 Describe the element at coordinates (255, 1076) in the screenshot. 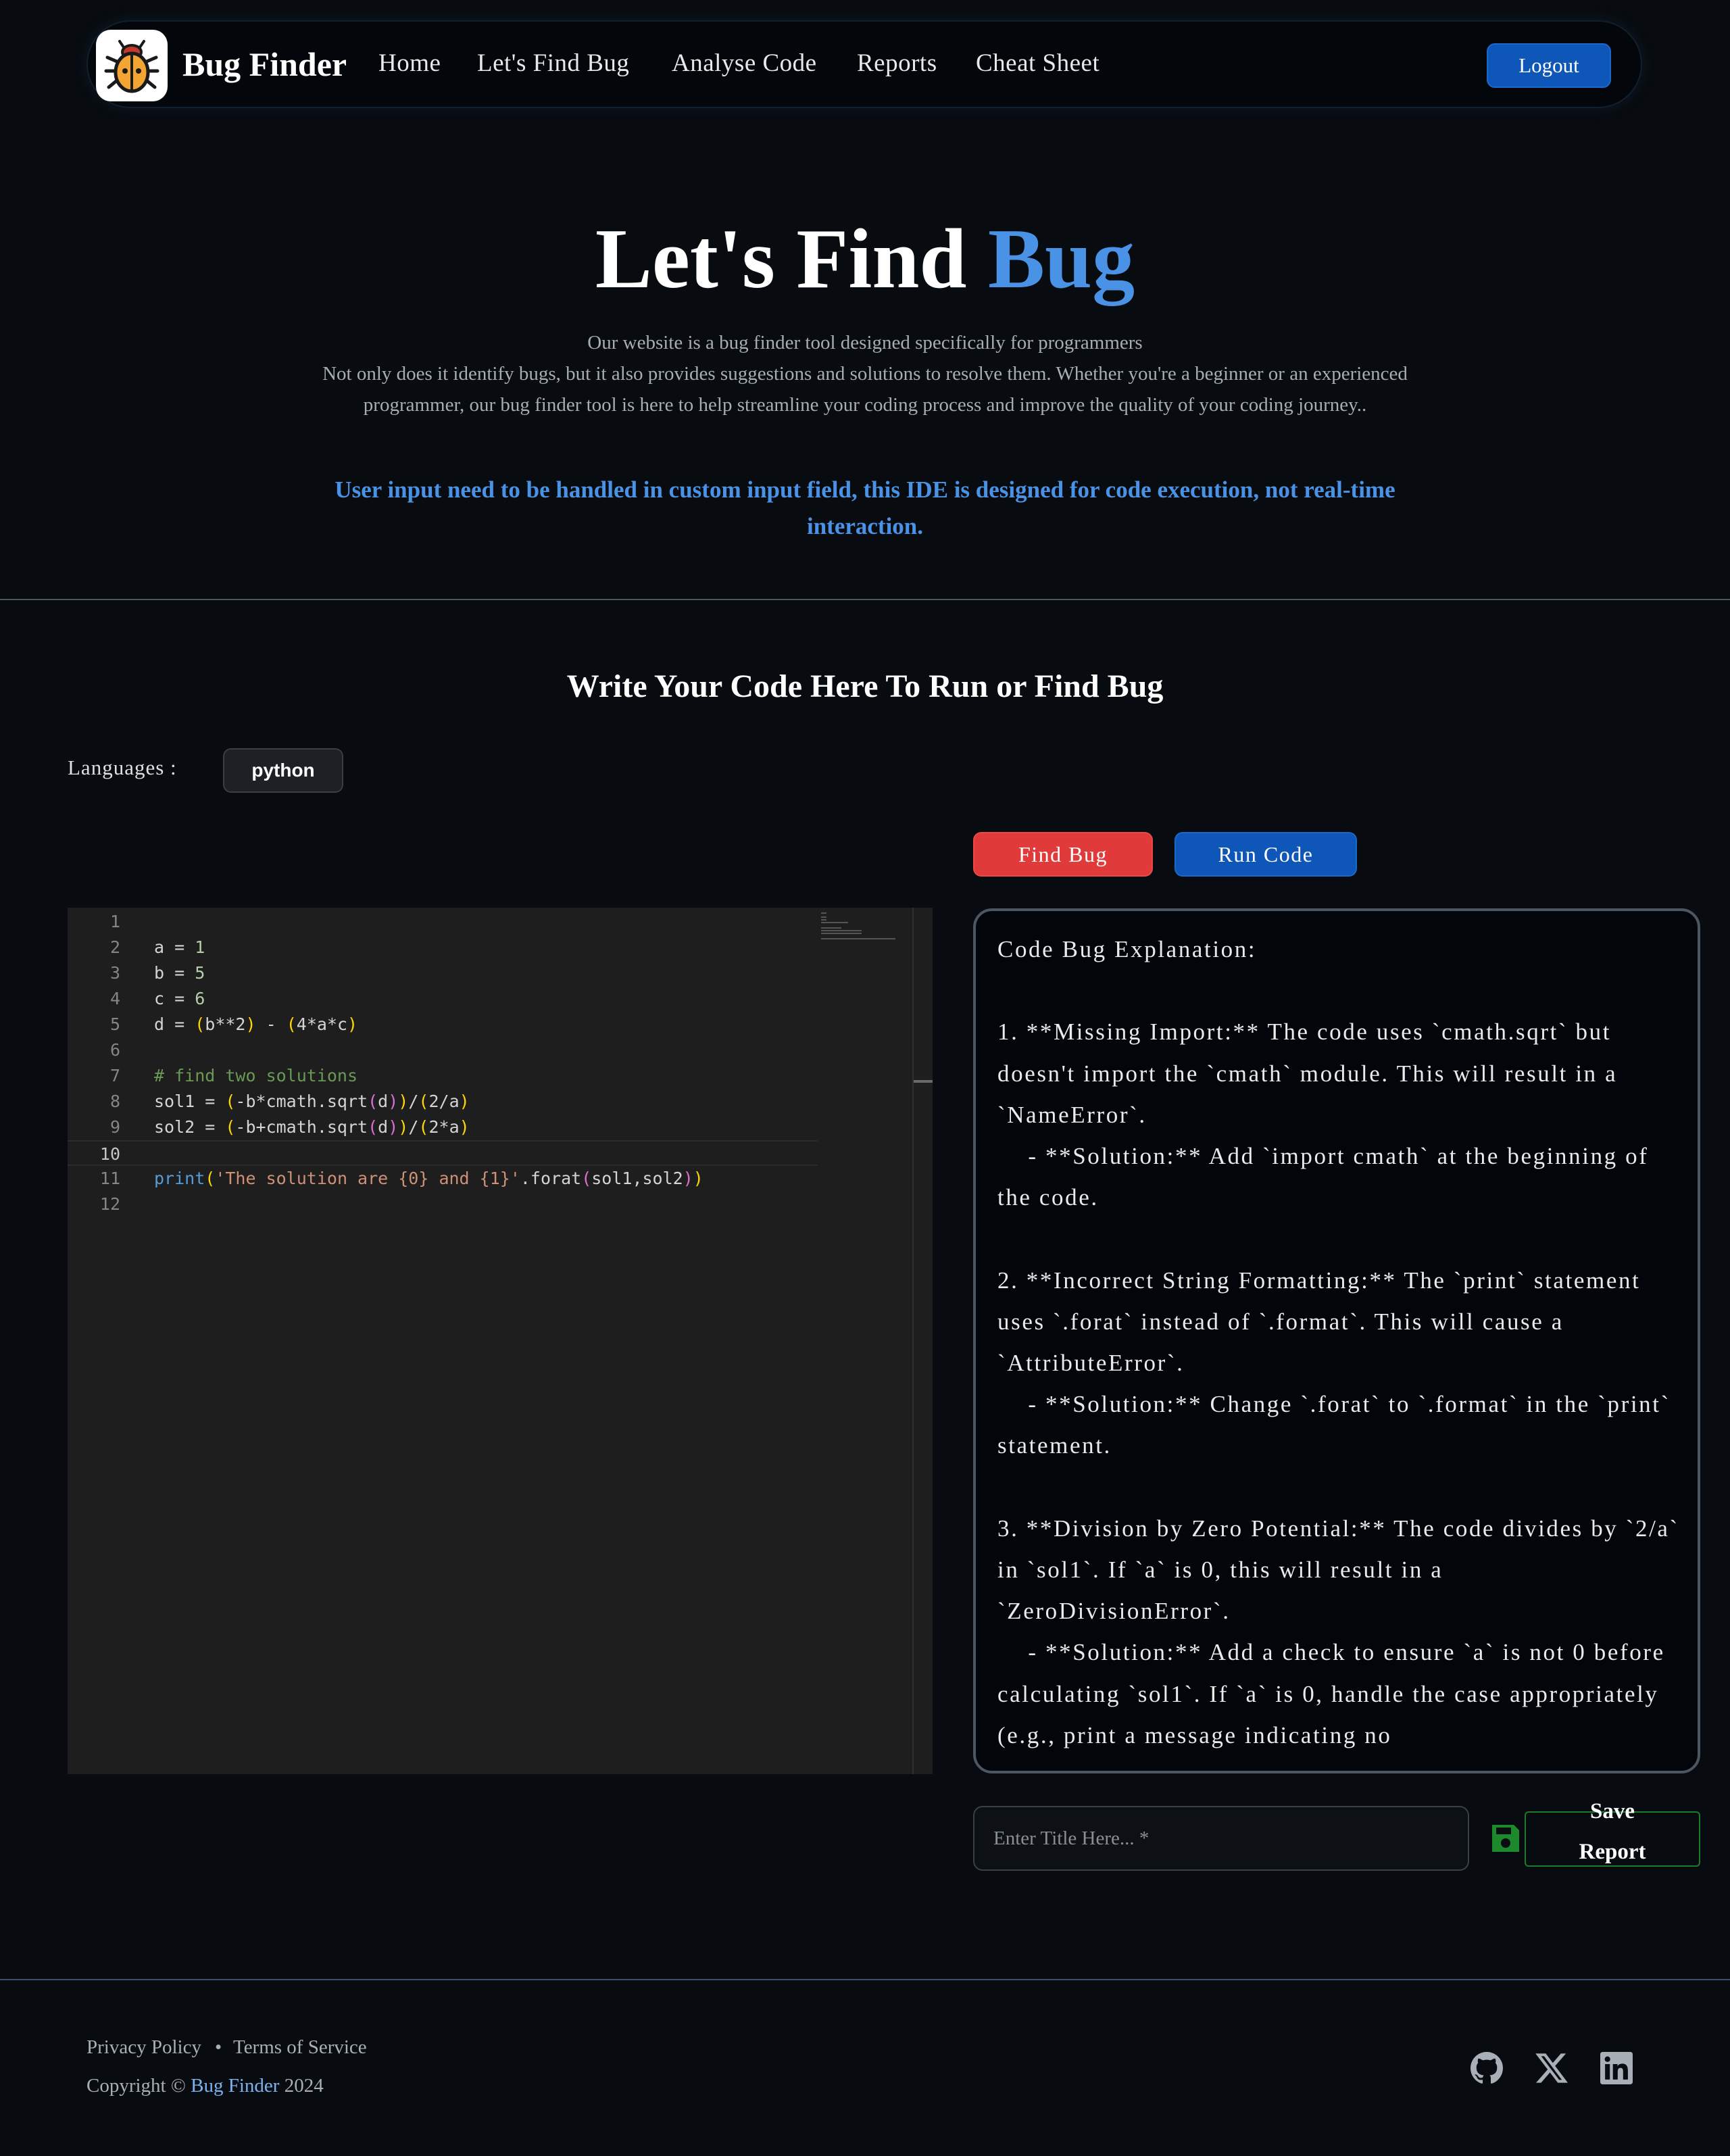

I see `code-text: # find two solutions` at that location.